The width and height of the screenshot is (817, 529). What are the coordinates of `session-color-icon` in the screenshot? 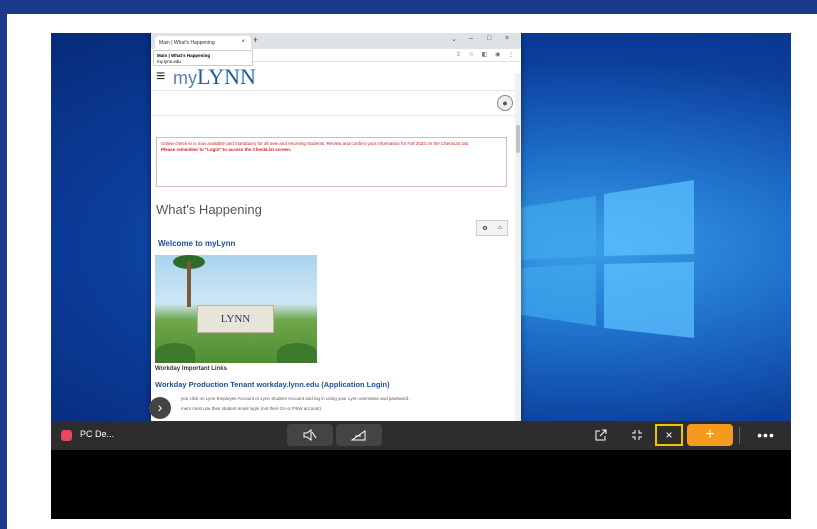 It's located at (66, 435).